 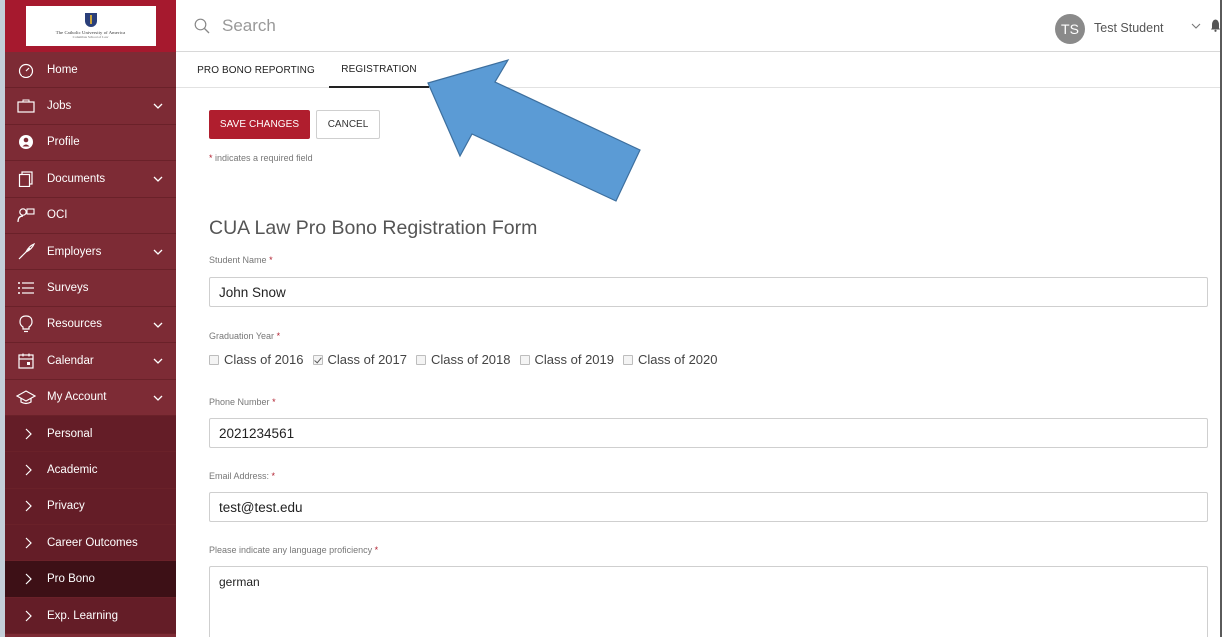 I want to click on search-input, so click(x=472, y=26).